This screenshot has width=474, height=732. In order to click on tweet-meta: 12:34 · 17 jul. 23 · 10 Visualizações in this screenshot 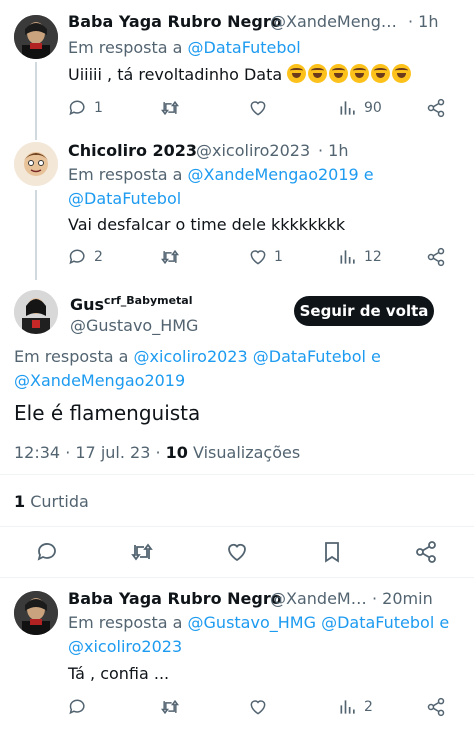, I will do `click(157, 452)`.